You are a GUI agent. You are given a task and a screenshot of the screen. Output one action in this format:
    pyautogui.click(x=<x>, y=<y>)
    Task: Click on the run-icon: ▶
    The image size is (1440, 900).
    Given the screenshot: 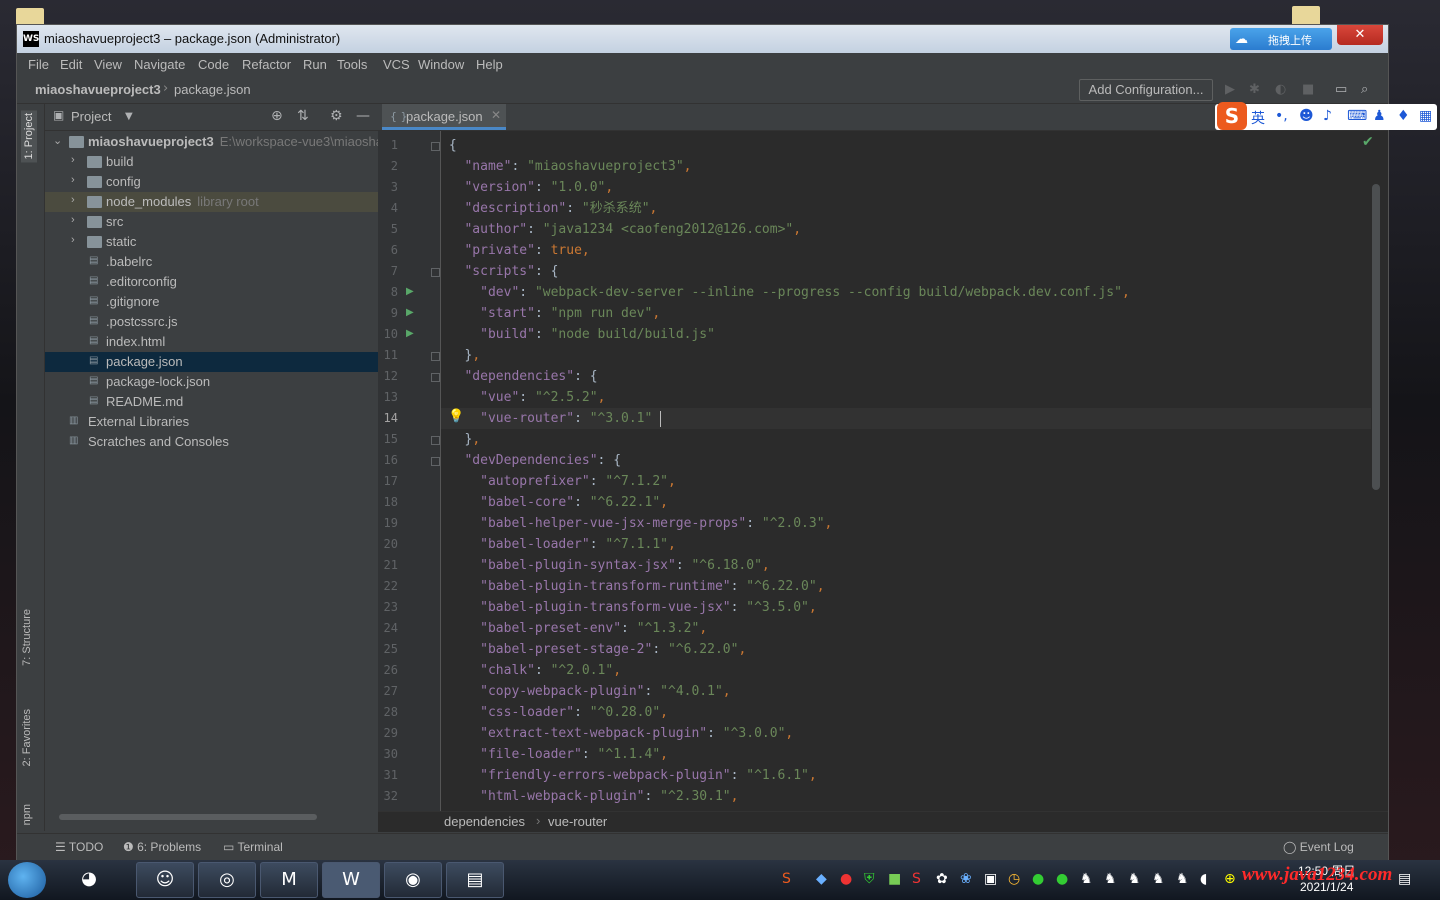 What is the action you would take?
    pyautogui.click(x=1230, y=89)
    